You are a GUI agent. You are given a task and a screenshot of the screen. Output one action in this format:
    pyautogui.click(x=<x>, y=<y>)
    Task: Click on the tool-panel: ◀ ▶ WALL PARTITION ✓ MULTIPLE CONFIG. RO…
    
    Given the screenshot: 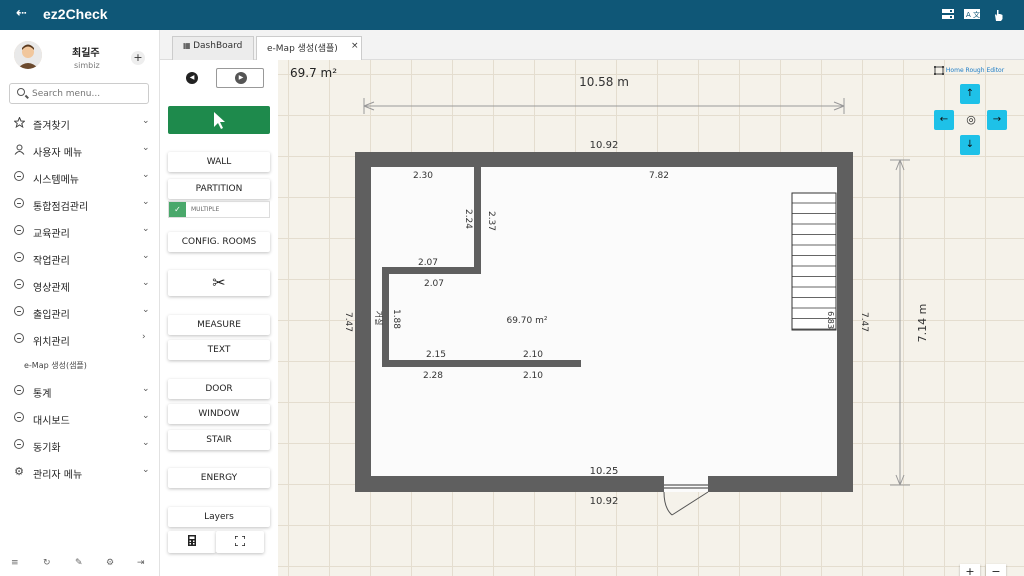 What is the action you would take?
    pyautogui.click(x=219, y=318)
    